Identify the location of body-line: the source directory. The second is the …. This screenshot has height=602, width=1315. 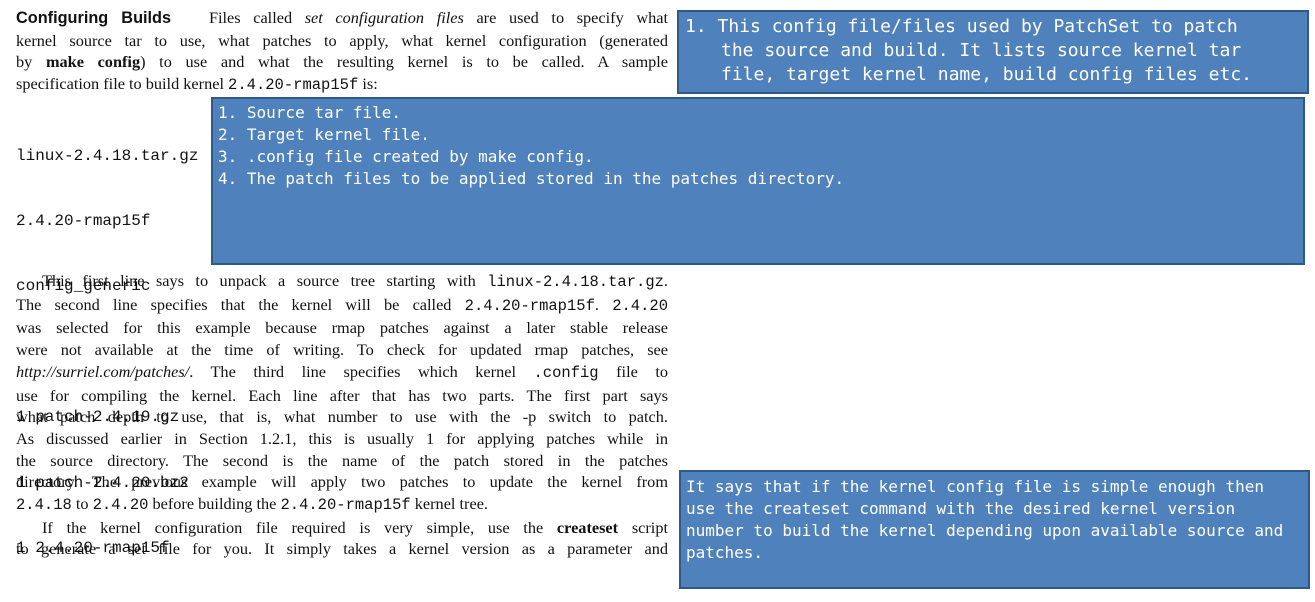
(342, 460).